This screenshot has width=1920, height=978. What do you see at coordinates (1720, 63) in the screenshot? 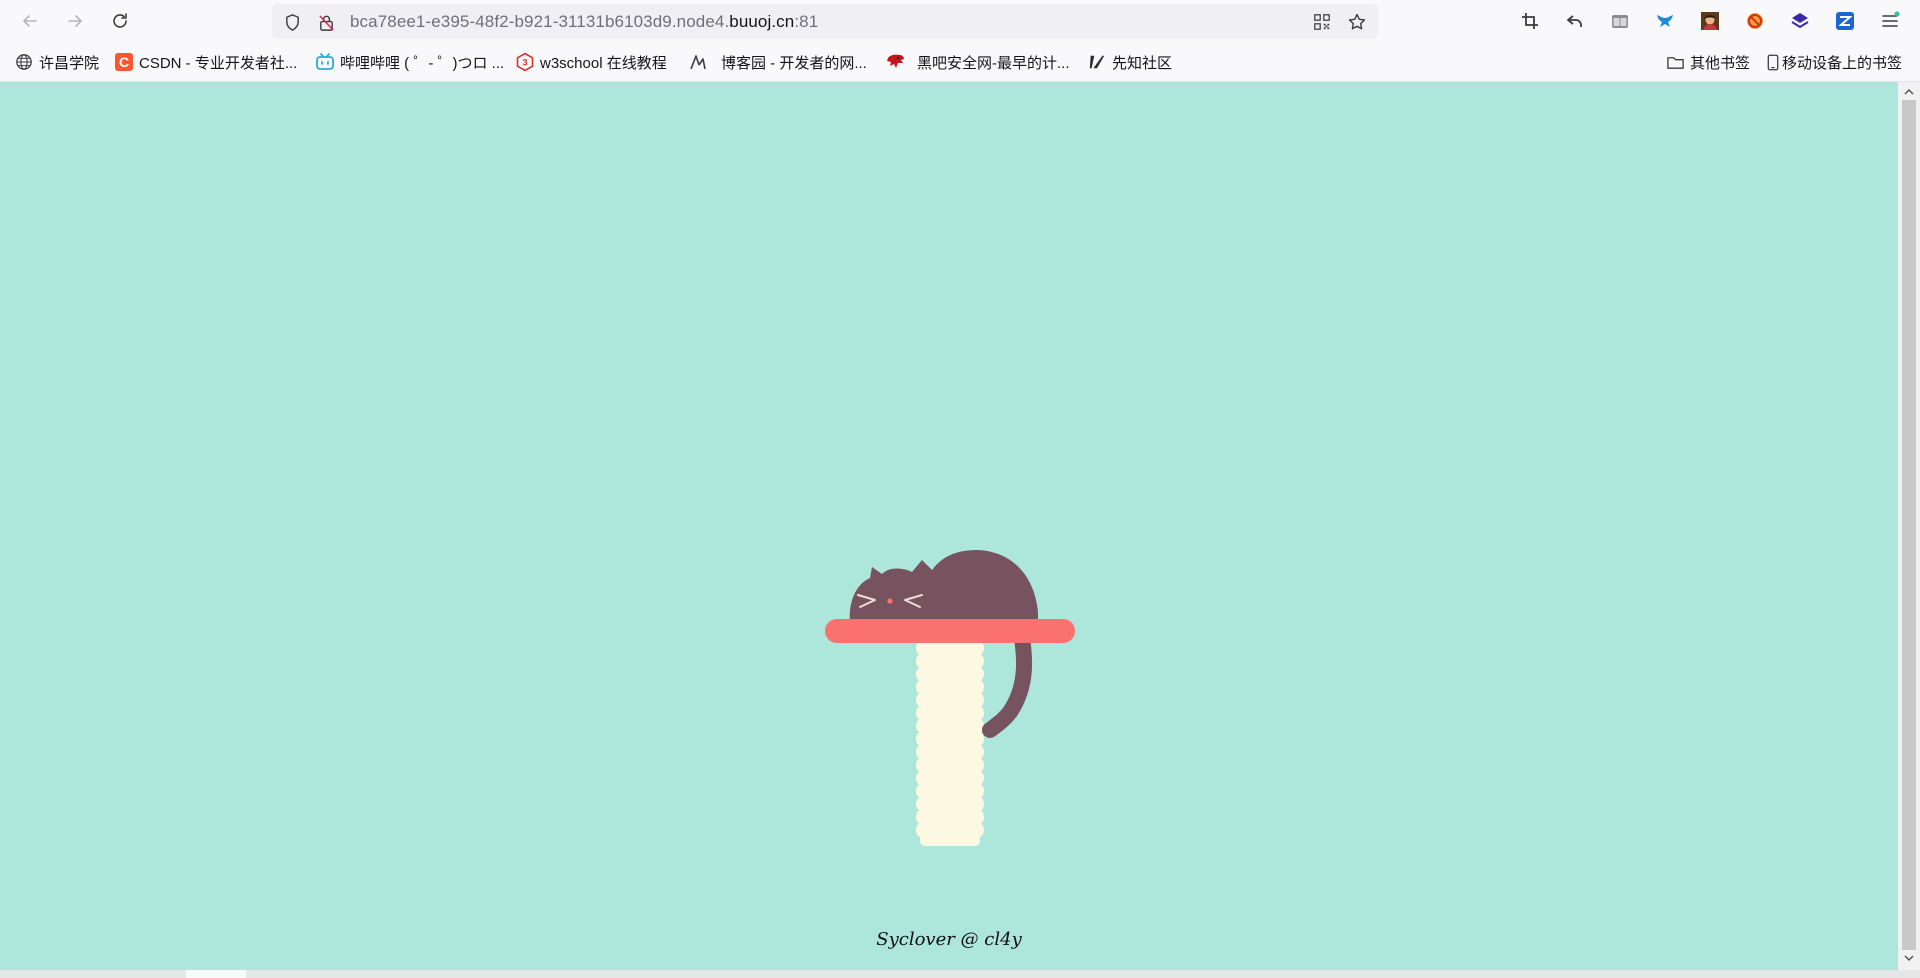
I see `other-bookmarks-label: 其他书签` at bounding box center [1720, 63].